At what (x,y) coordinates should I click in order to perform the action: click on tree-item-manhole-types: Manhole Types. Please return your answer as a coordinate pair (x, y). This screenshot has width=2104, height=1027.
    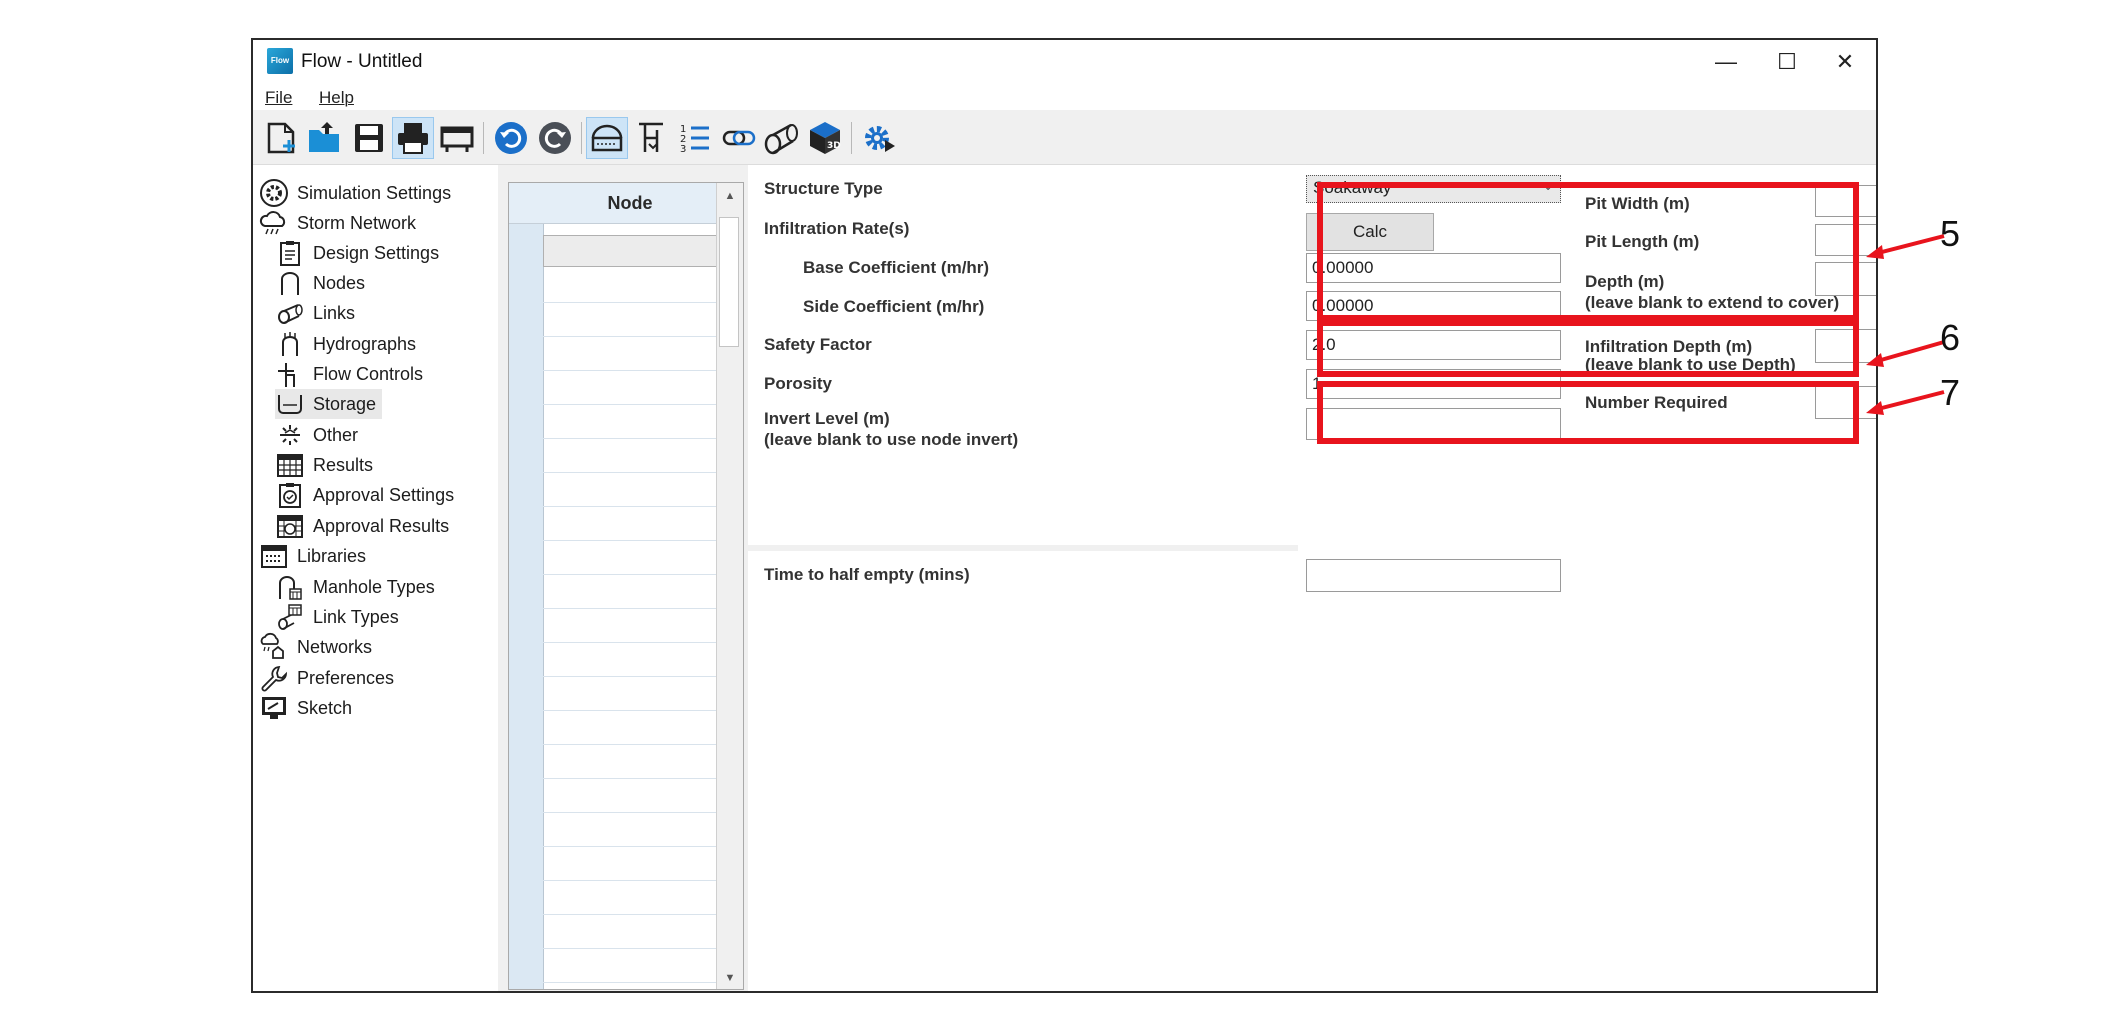
    Looking at the image, I should click on (355, 587).